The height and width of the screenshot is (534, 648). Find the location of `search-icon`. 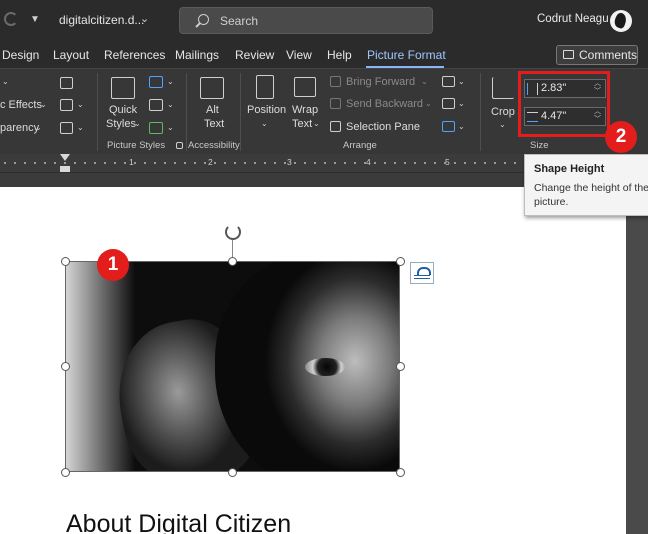

search-icon is located at coordinates (203, 19).